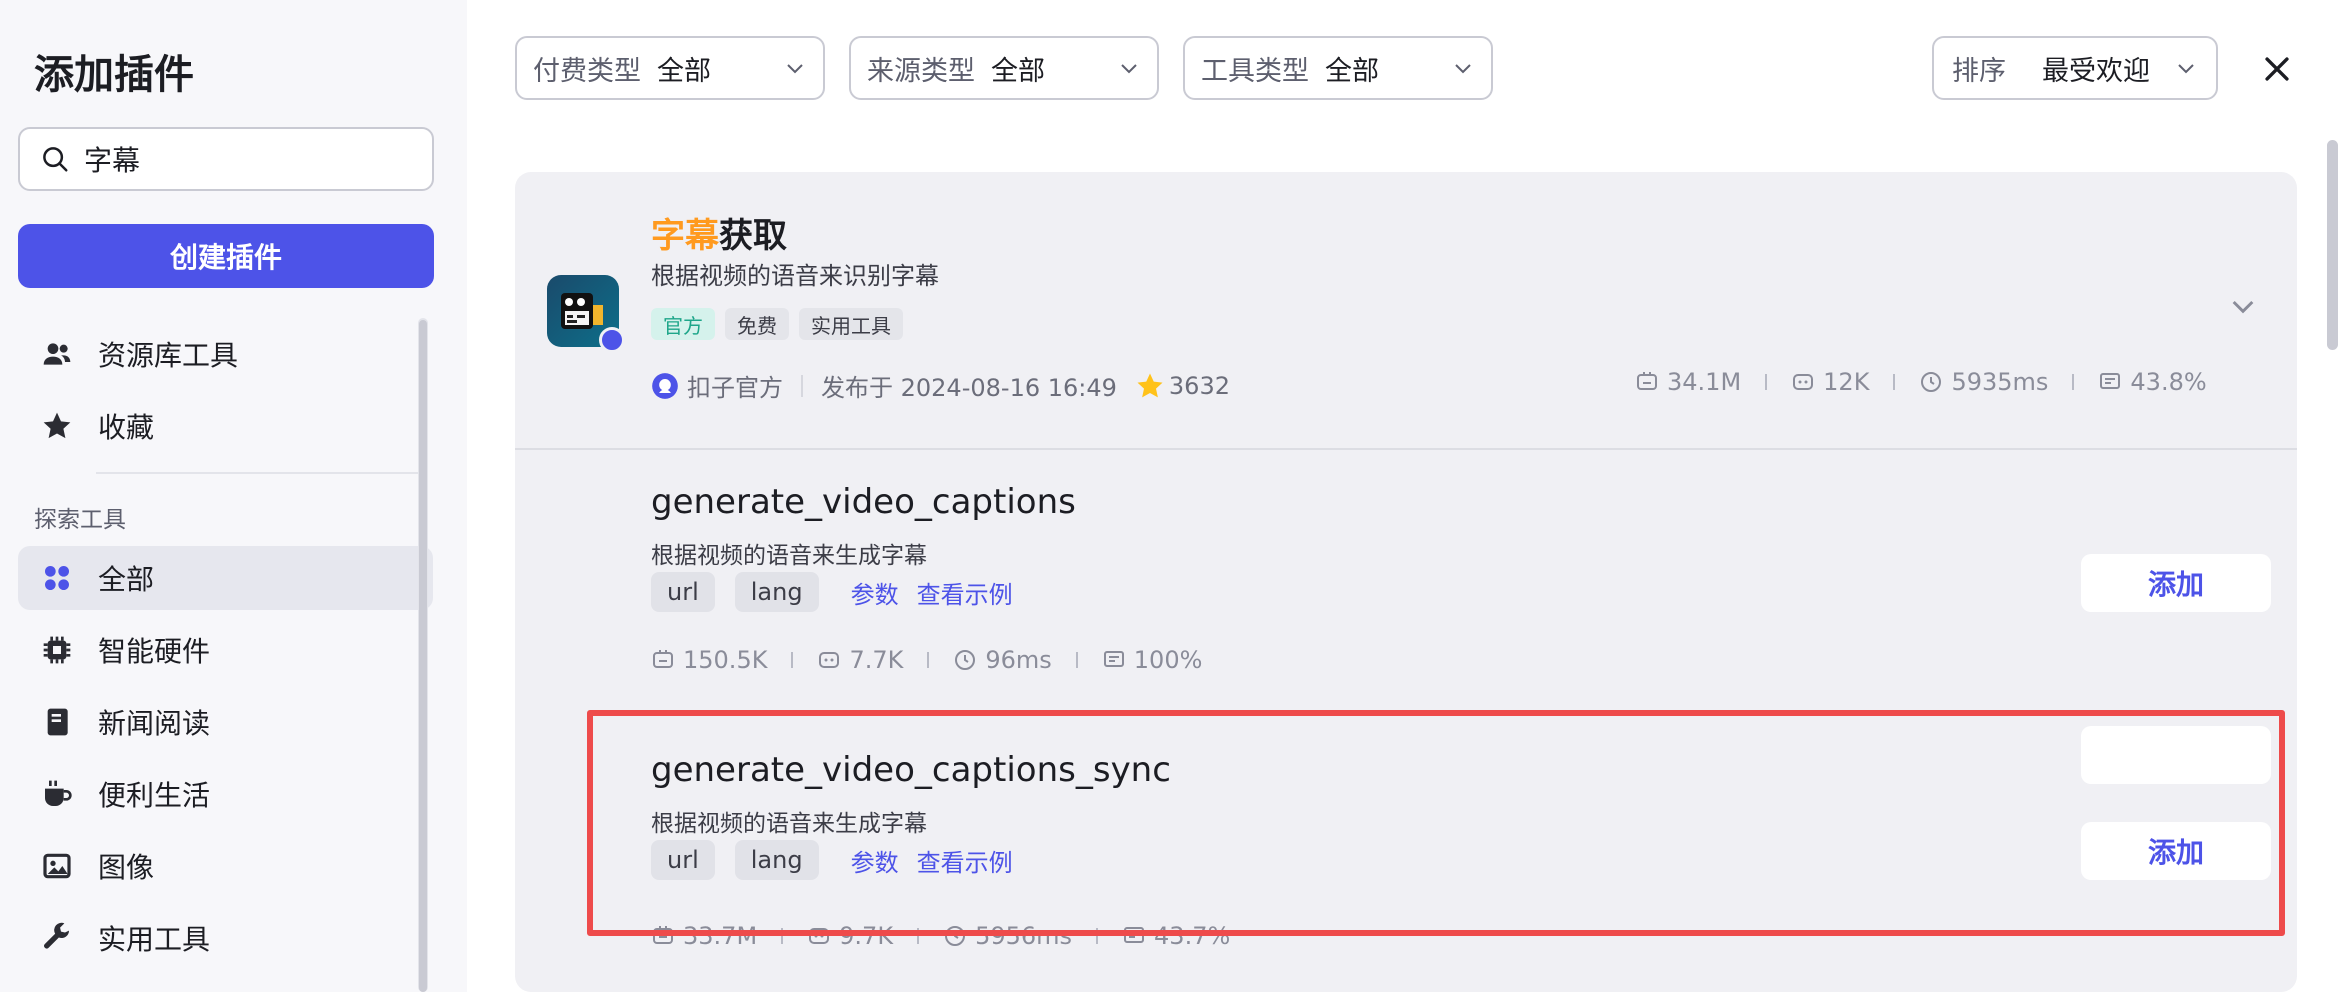  I want to click on publisher-name: 扣子官方, so click(735, 388).